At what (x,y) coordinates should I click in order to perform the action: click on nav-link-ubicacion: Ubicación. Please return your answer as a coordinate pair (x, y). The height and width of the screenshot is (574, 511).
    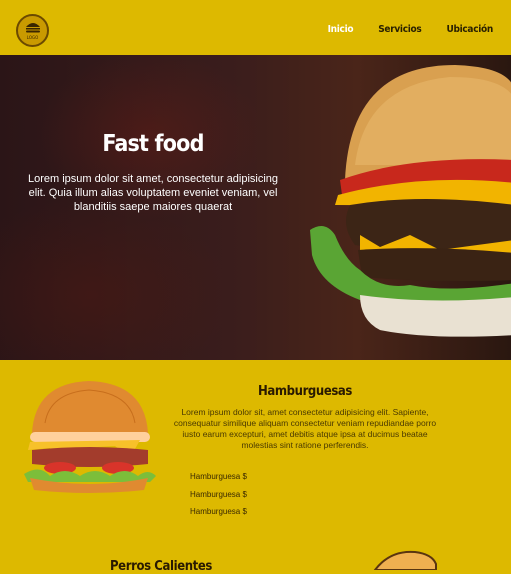
    Looking at the image, I should click on (469, 29).